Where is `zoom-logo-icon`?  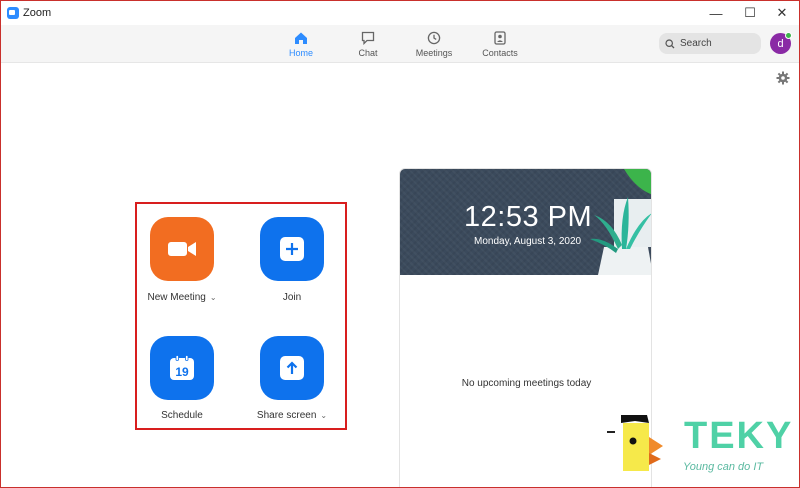
zoom-logo-icon is located at coordinates (13, 13).